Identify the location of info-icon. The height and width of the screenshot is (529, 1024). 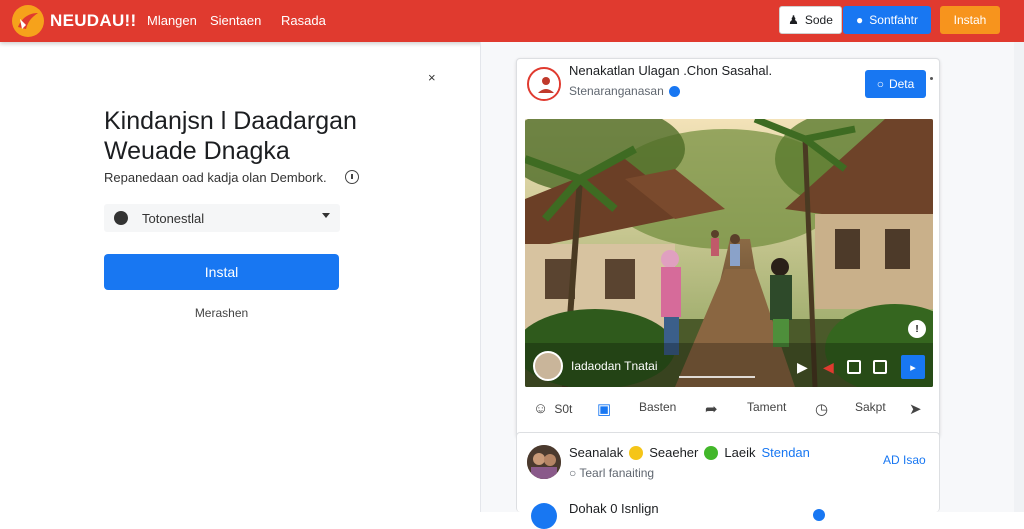
(352, 177).